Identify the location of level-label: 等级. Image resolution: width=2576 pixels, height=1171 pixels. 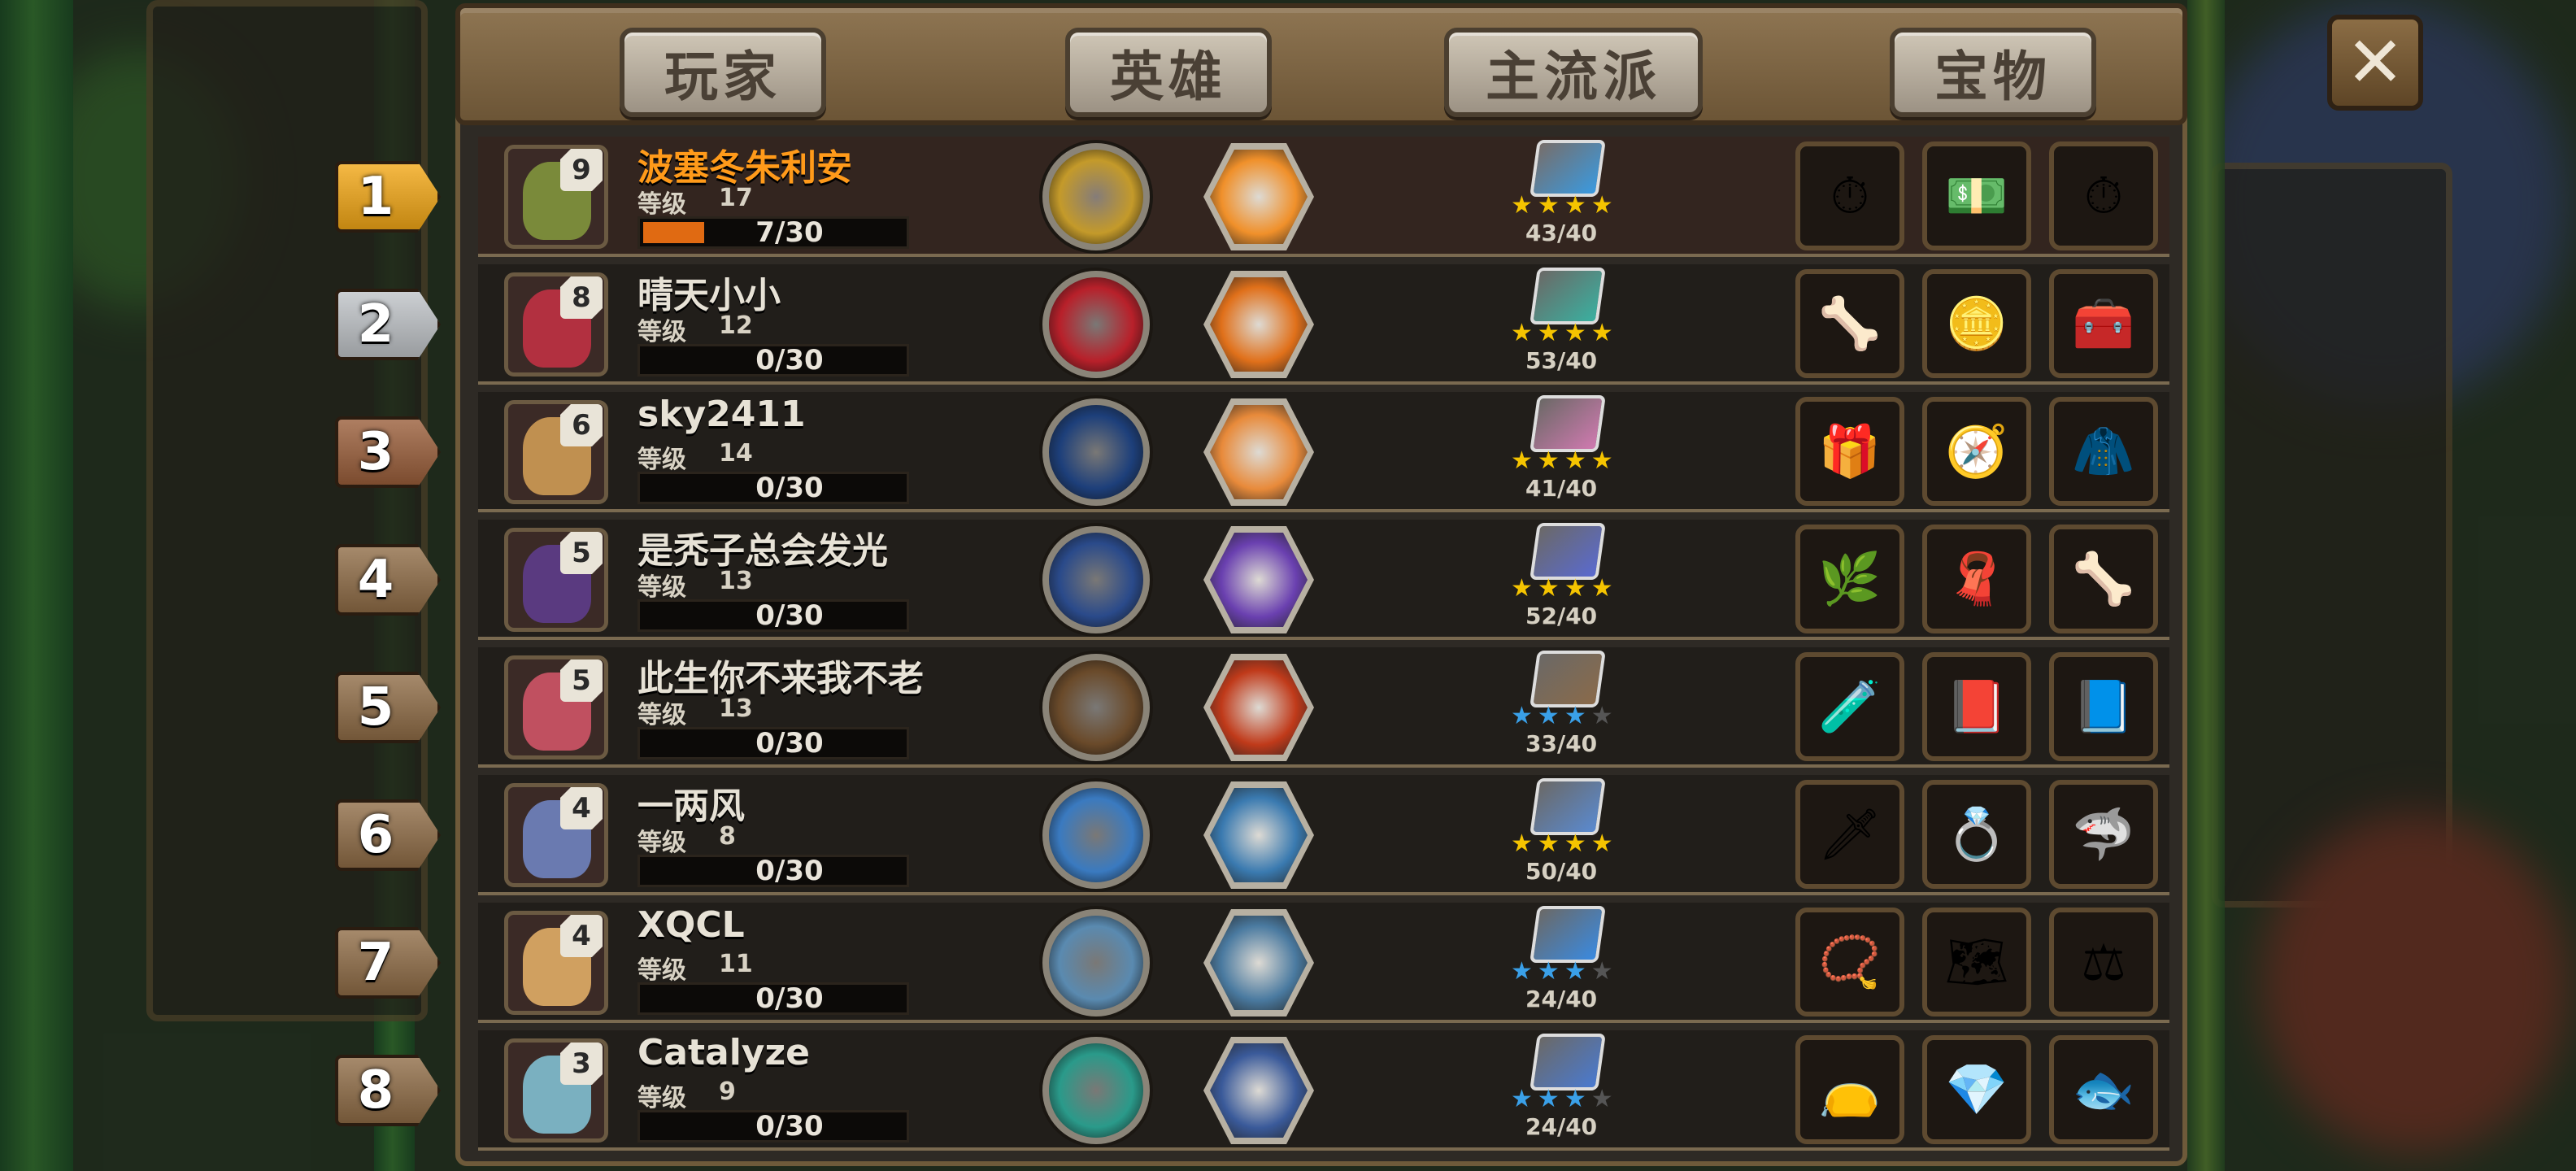
(662, 843).